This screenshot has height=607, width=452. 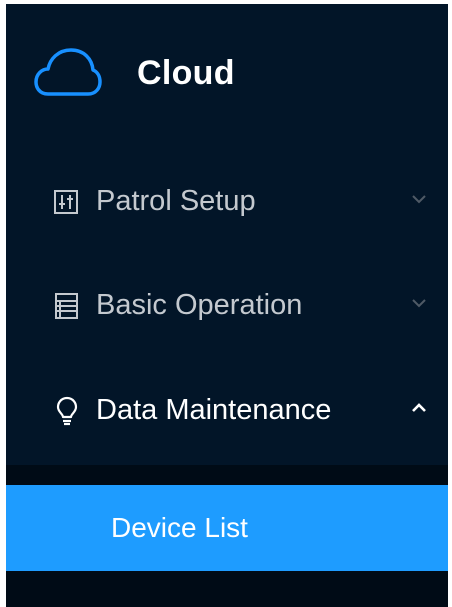 What do you see at coordinates (68, 72) in the screenshot?
I see `cloud-icon` at bounding box center [68, 72].